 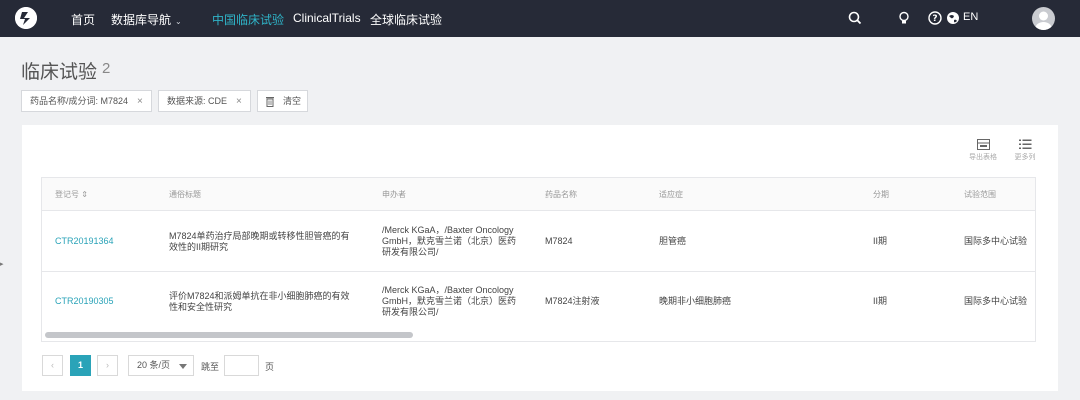 I want to click on trash-icon, so click(x=270, y=102).